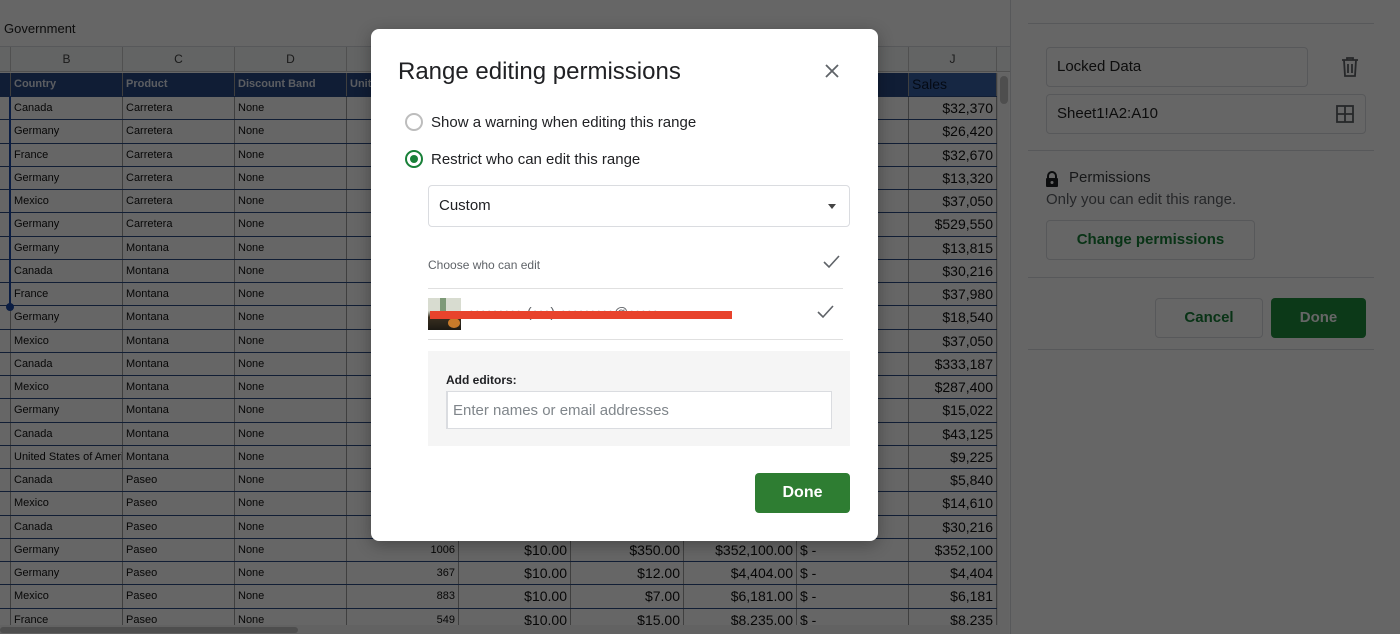  What do you see at coordinates (831, 264) in the screenshot?
I see `select-all-checkmark-icon` at bounding box center [831, 264].